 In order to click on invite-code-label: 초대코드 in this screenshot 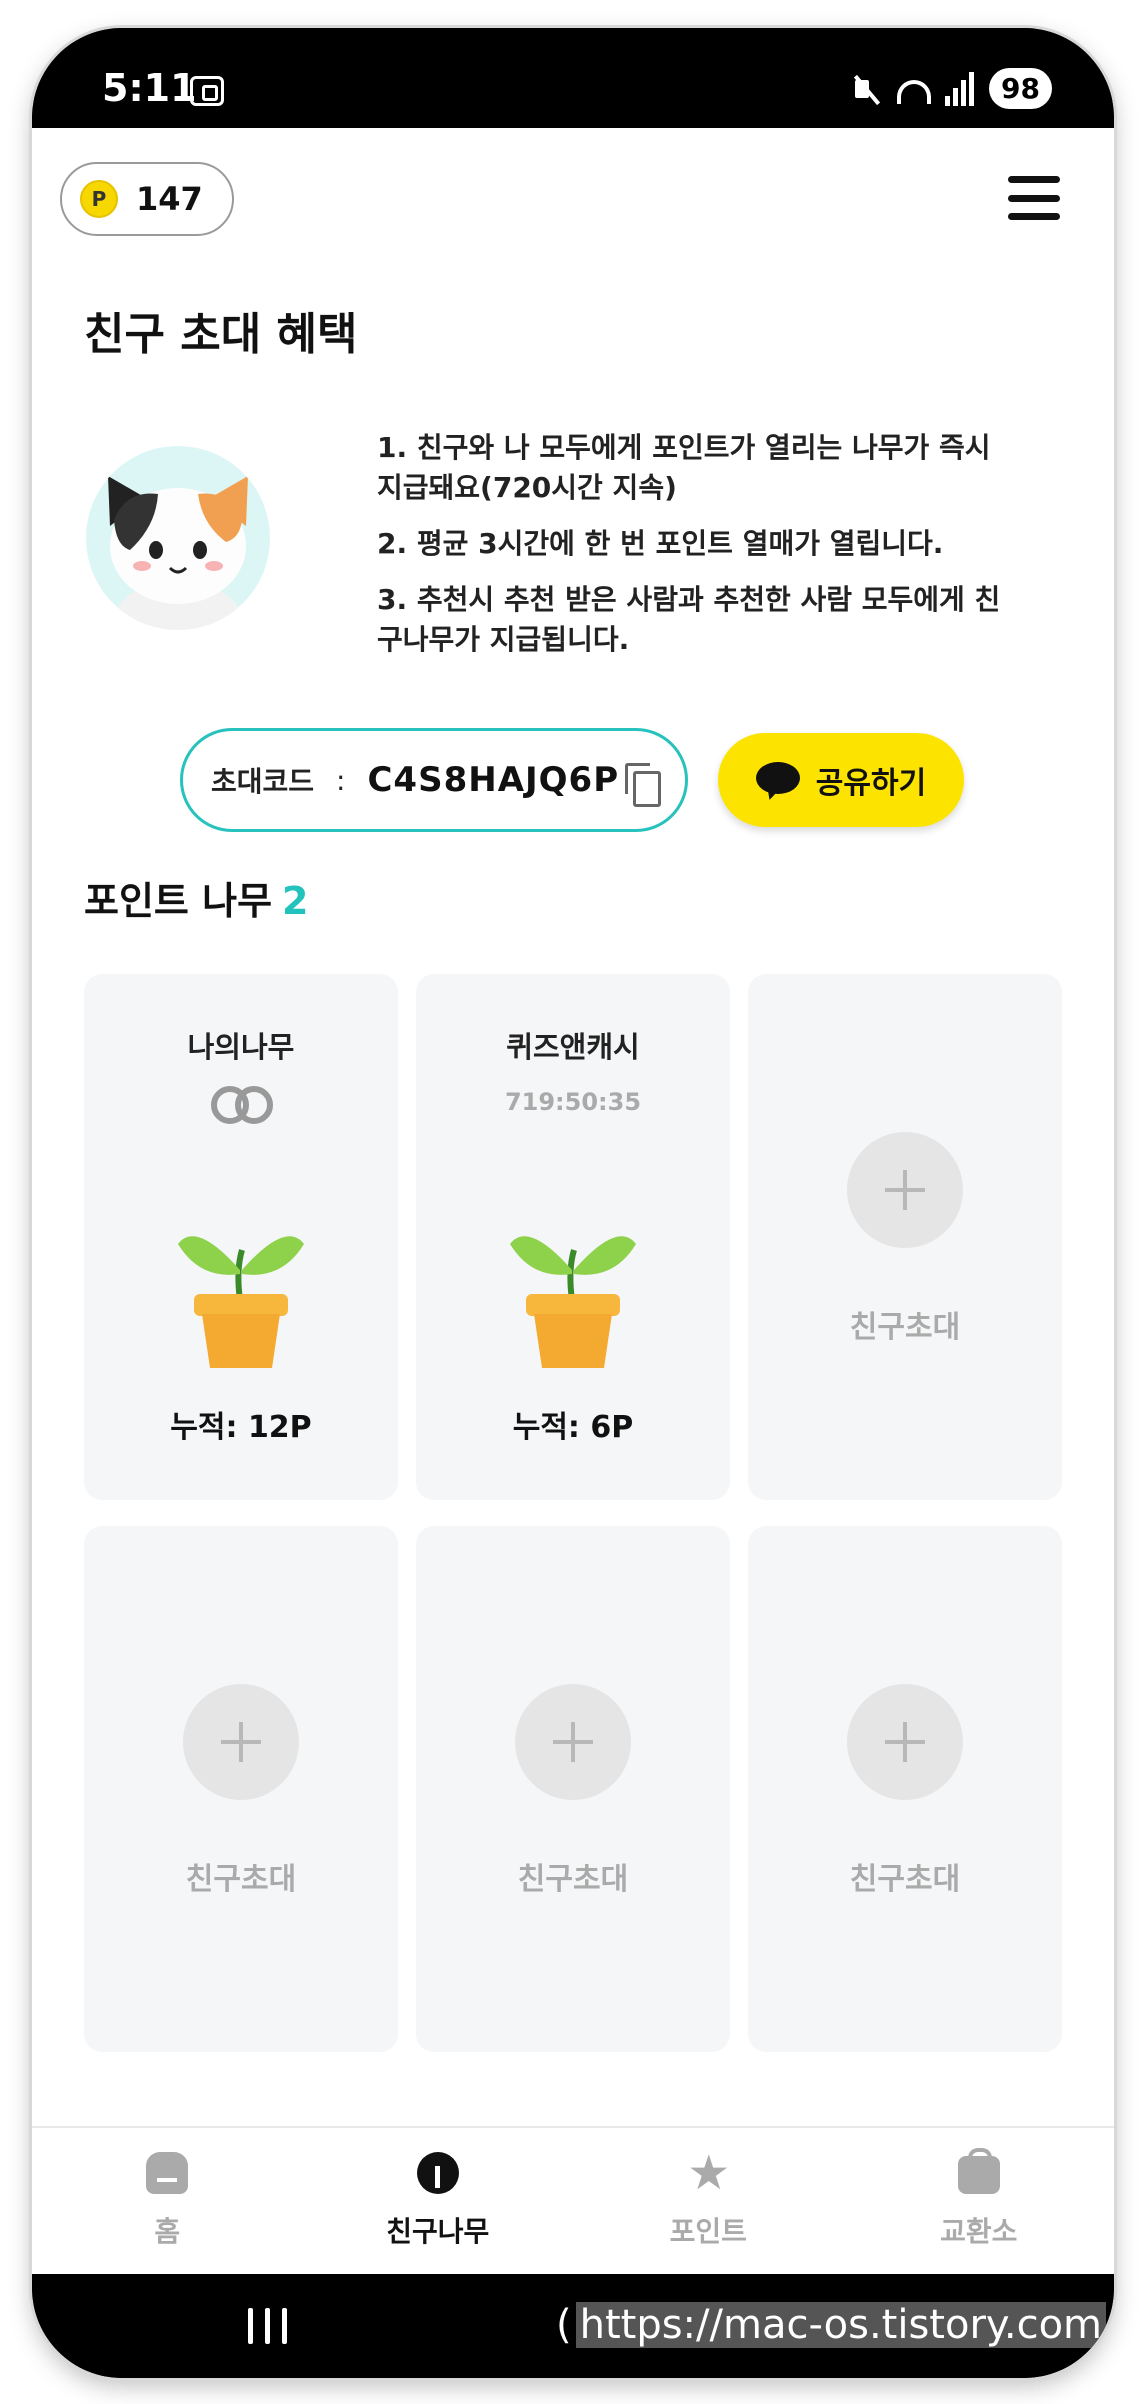, I will do `click(263, 781)`.